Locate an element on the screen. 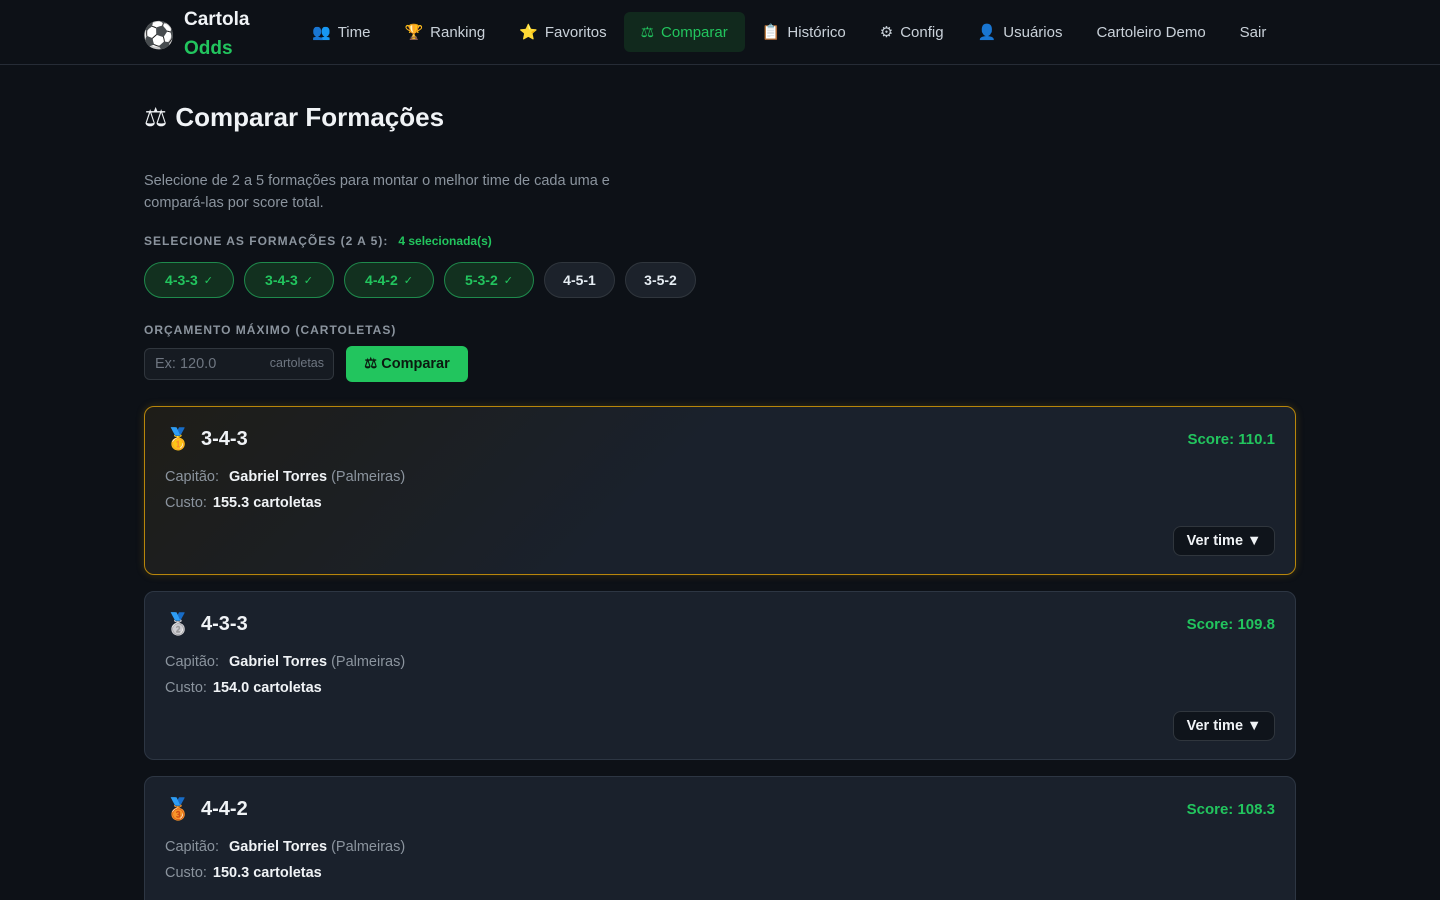  result-score: Score: 110.1 is located at coordinates (1231, 439).